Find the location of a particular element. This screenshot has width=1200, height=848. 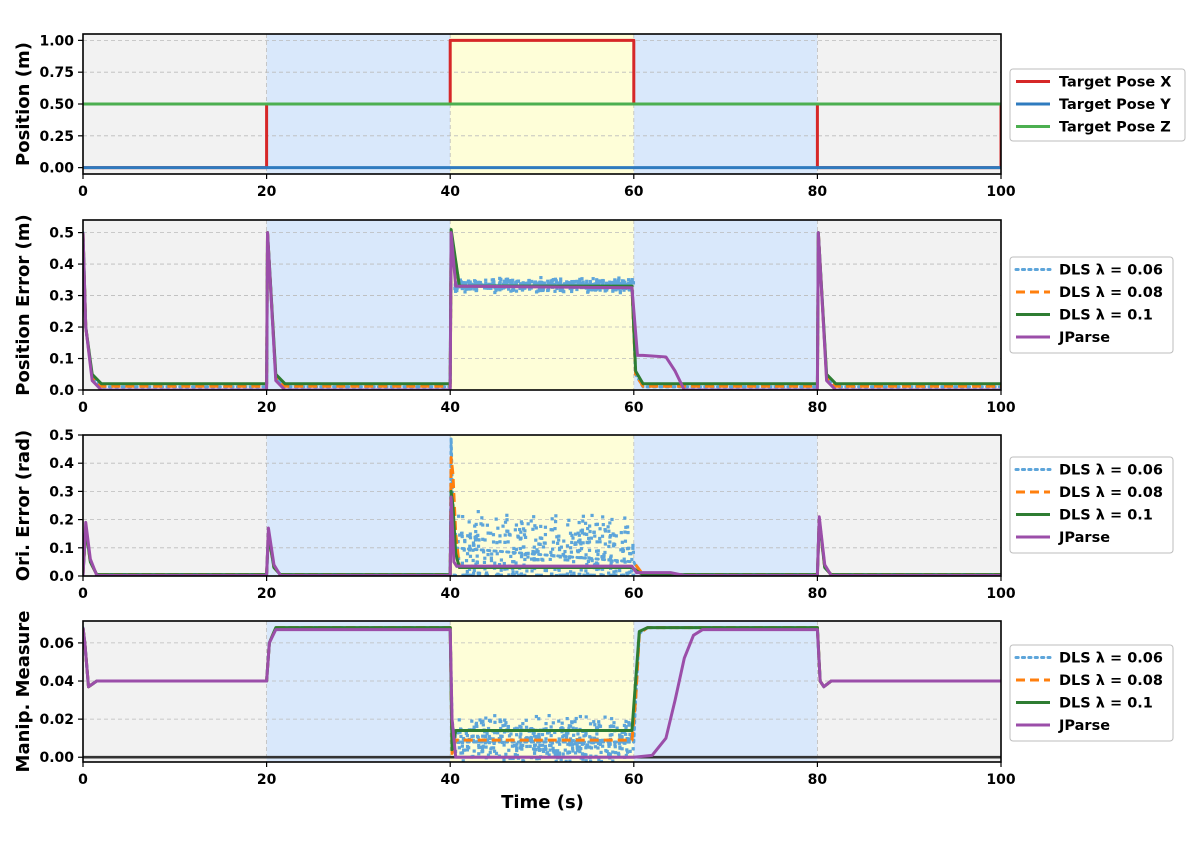

y-tick-label: 1.00 is located at coordinates (56, 41).